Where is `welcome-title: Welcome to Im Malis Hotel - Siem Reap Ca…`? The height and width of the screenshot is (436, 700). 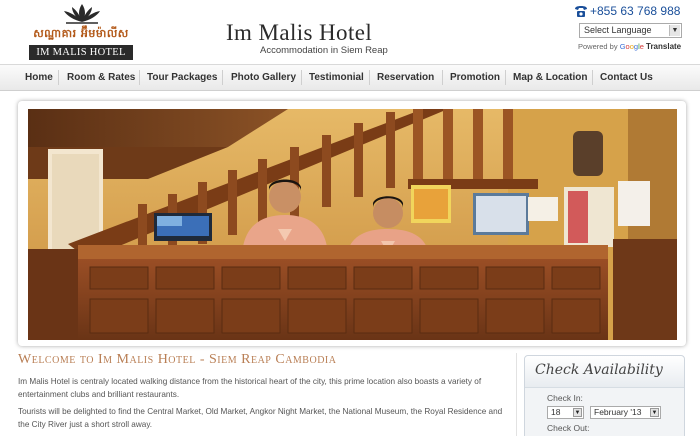
welcome-title: Welcome to Im Malis Hotel - Siem Reap Ca… is located at coordinates (177, 359).